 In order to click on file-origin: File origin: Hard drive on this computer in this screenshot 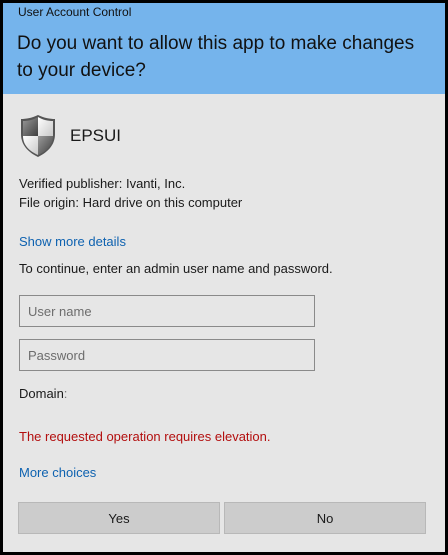, I will do `click(131, 202)`.